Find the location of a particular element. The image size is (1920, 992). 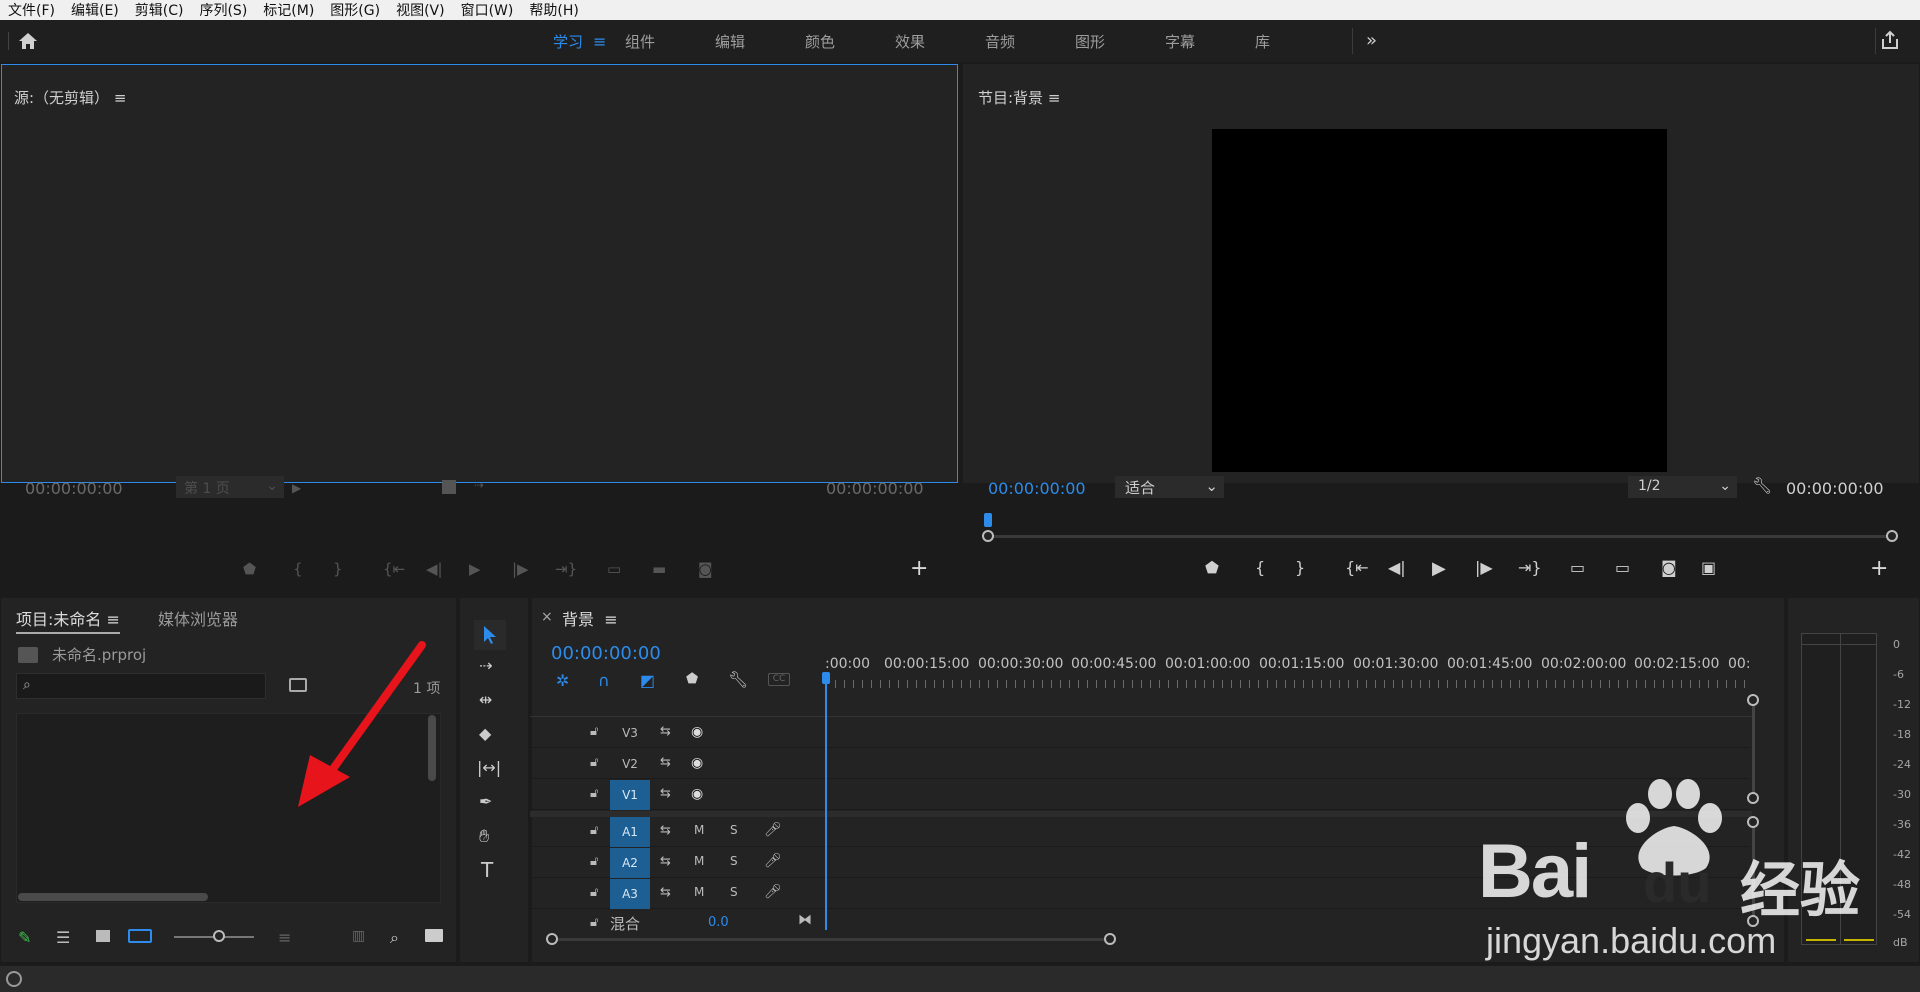

go-to-edit-point-icon: ⧓ is located at coordinates (805, 920).